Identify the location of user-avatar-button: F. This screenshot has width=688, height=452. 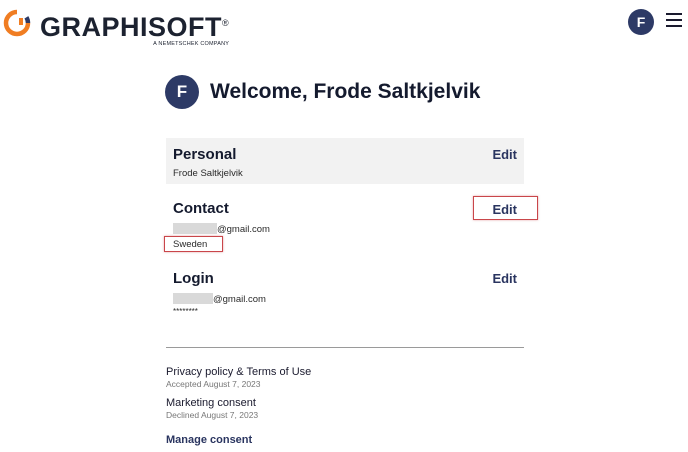
(641, 22).